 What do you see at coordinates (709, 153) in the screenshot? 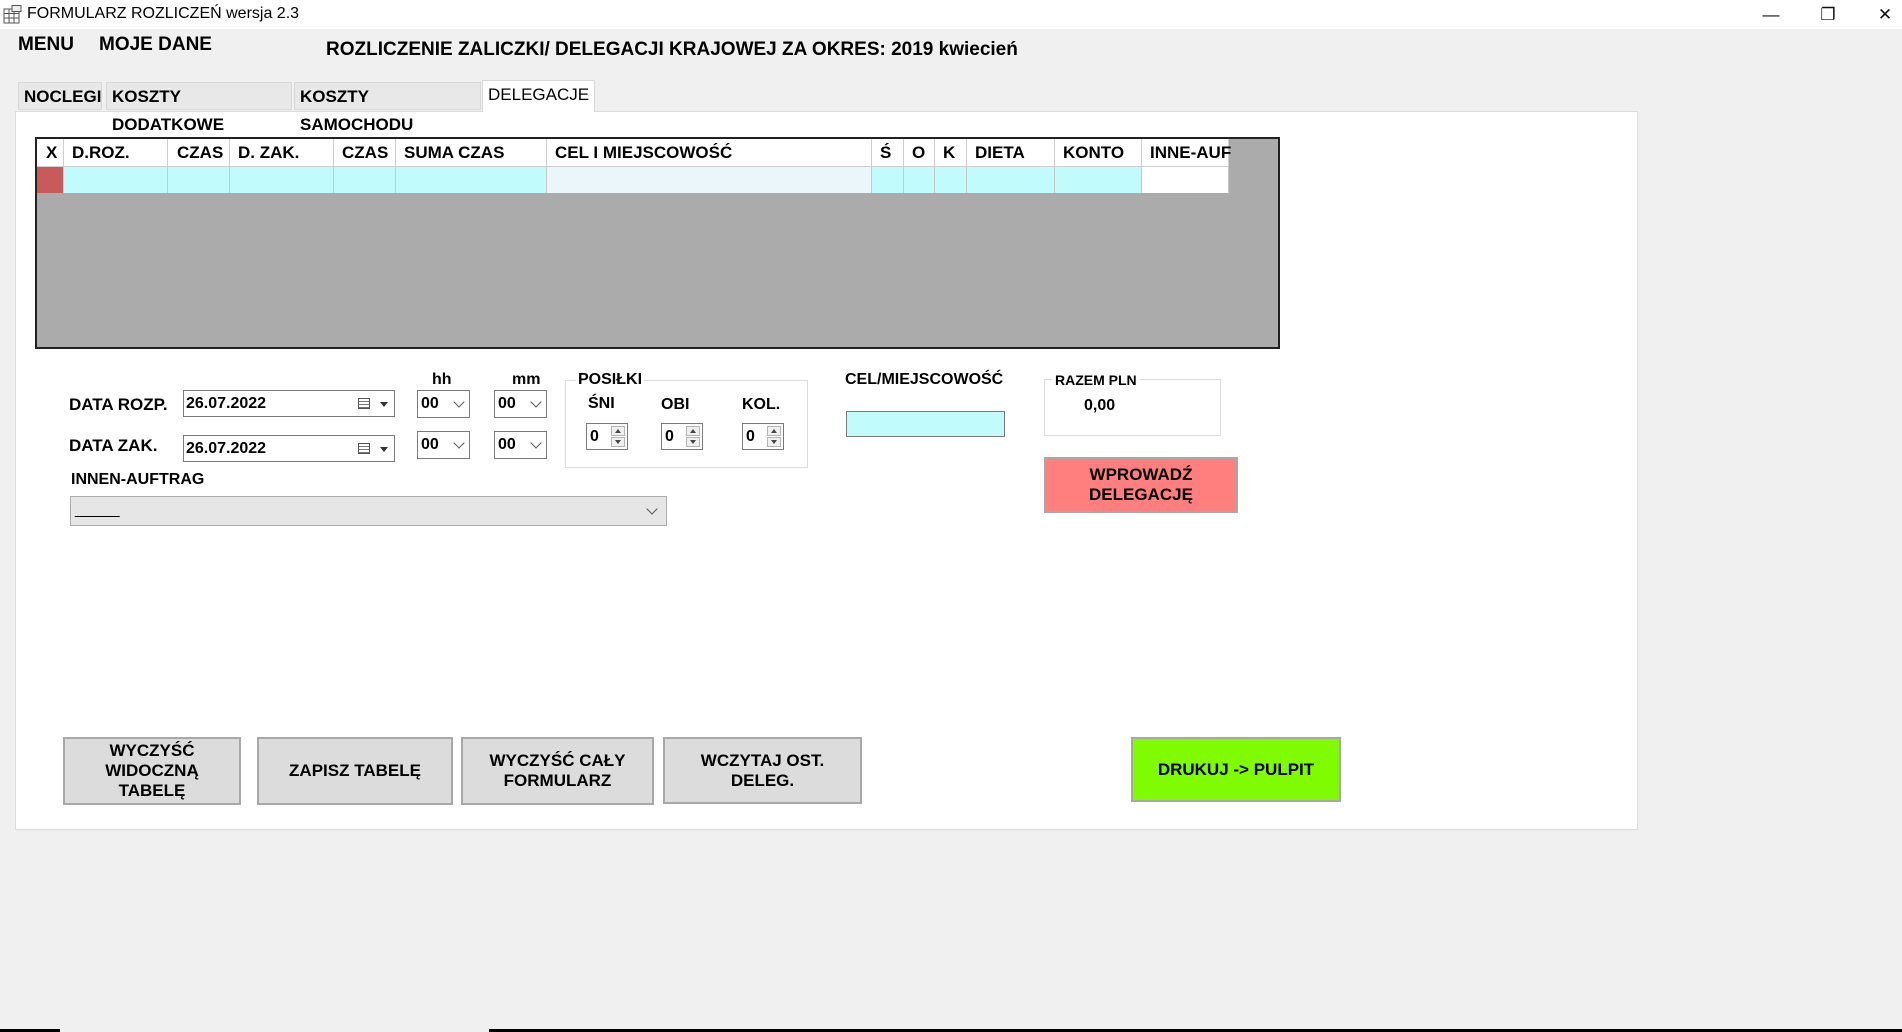
I see `col-header-cel: CEL I MIEJSCOWOŚĆ` at bounding box center [709, 153].